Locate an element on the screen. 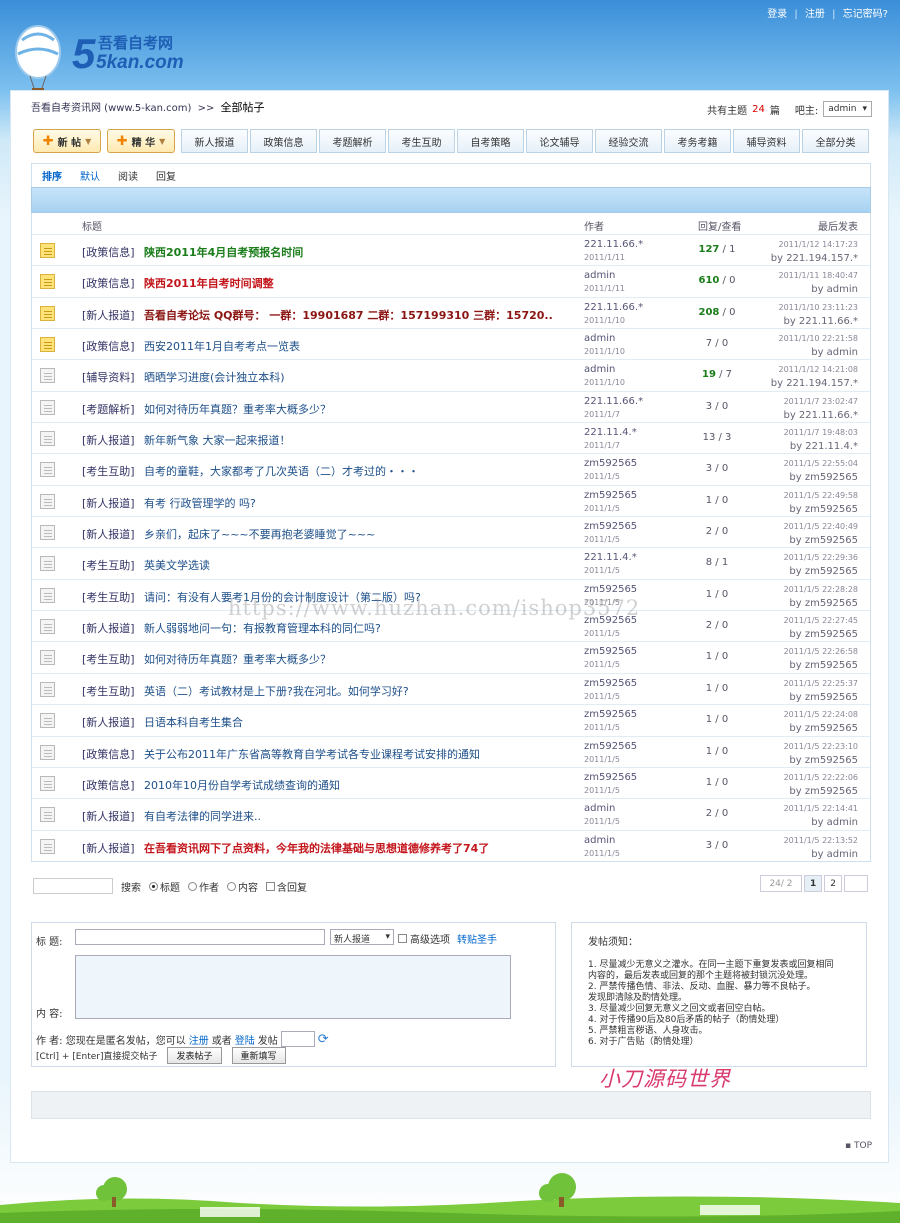 The image size is (900, 1223). captcha-input is located at coordinates (297, 1039).